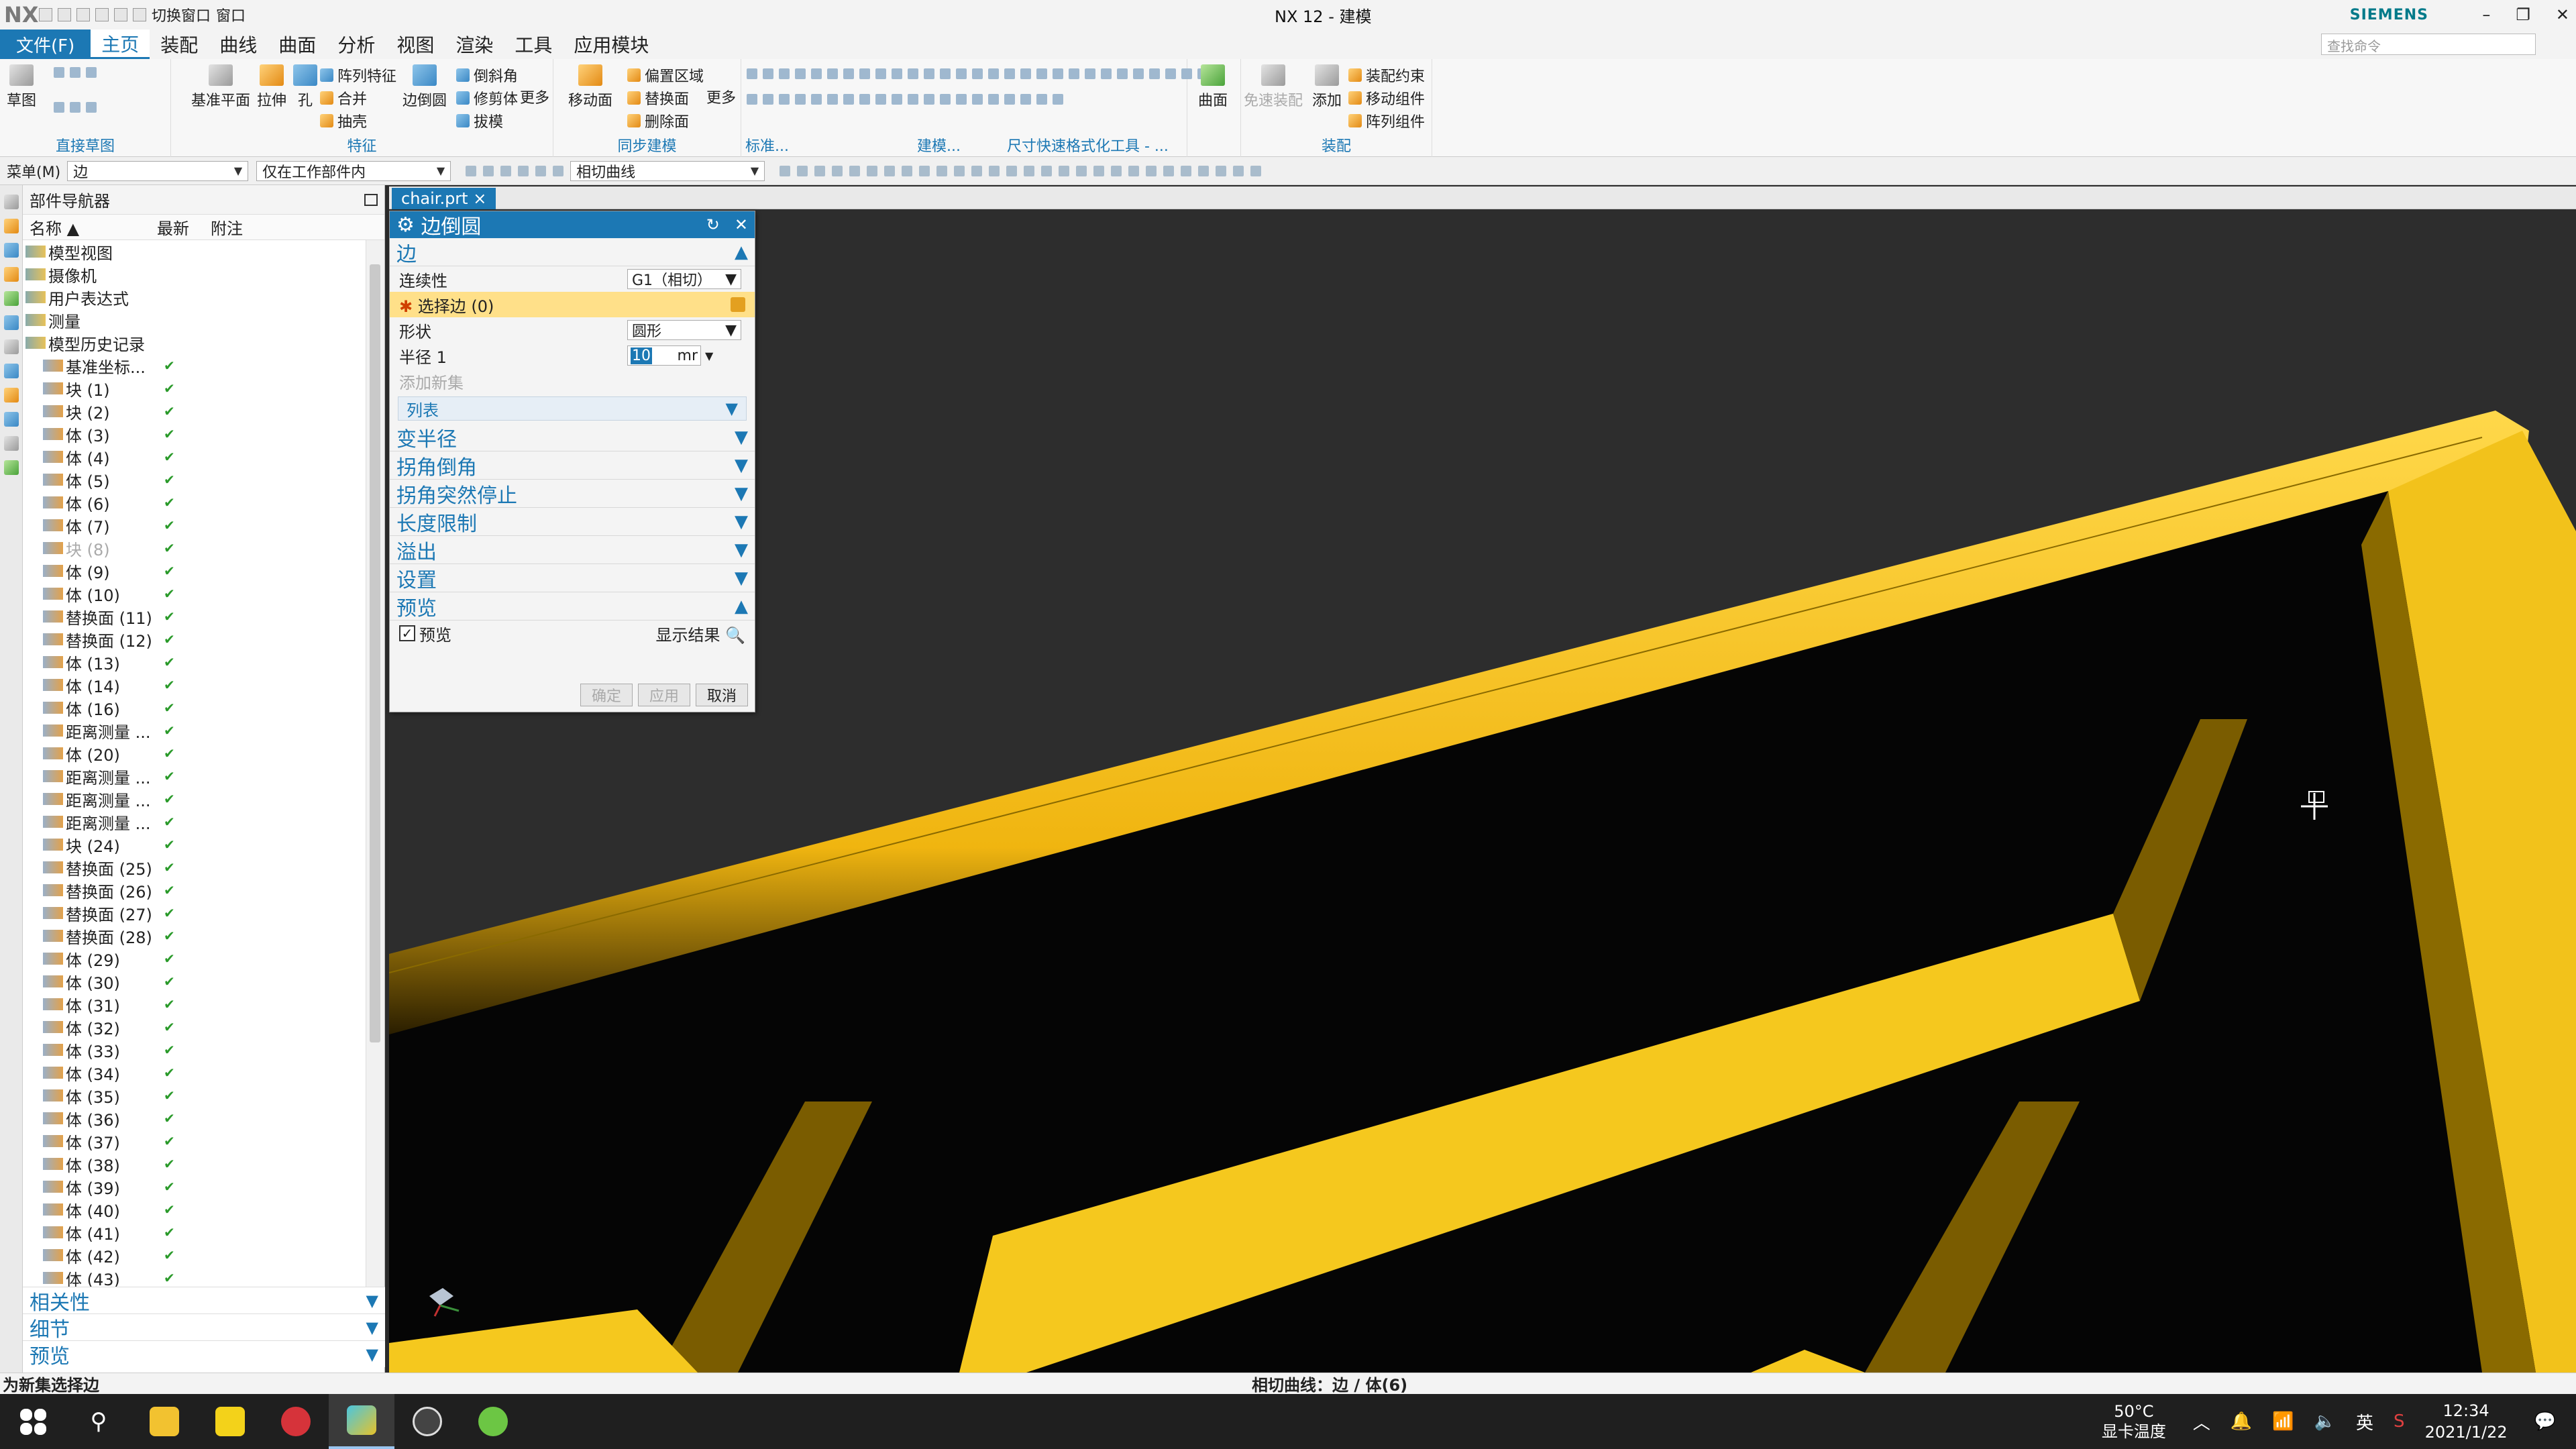 The image size is (2576, 1449). I want to click on tree-row: 体 (10) ✔, so click(194, 593).